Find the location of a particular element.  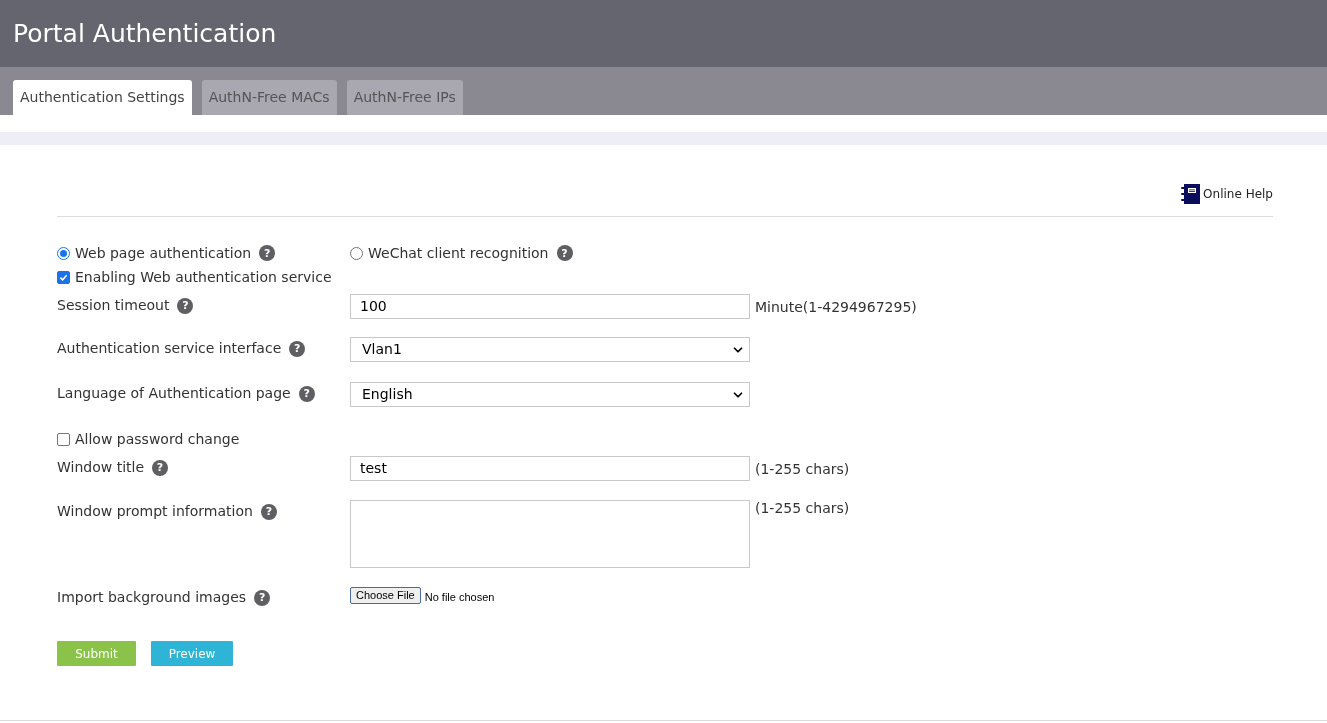

checkbox-label: Allow password change is located at coordinates (157, 439).